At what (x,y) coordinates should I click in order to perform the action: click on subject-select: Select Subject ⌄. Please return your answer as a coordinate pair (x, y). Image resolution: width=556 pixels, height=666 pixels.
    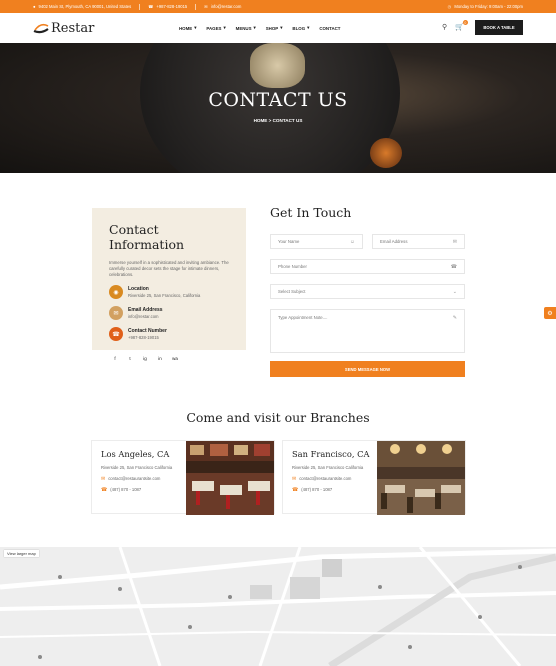
    Looking at the image, I should click on (367, 291).